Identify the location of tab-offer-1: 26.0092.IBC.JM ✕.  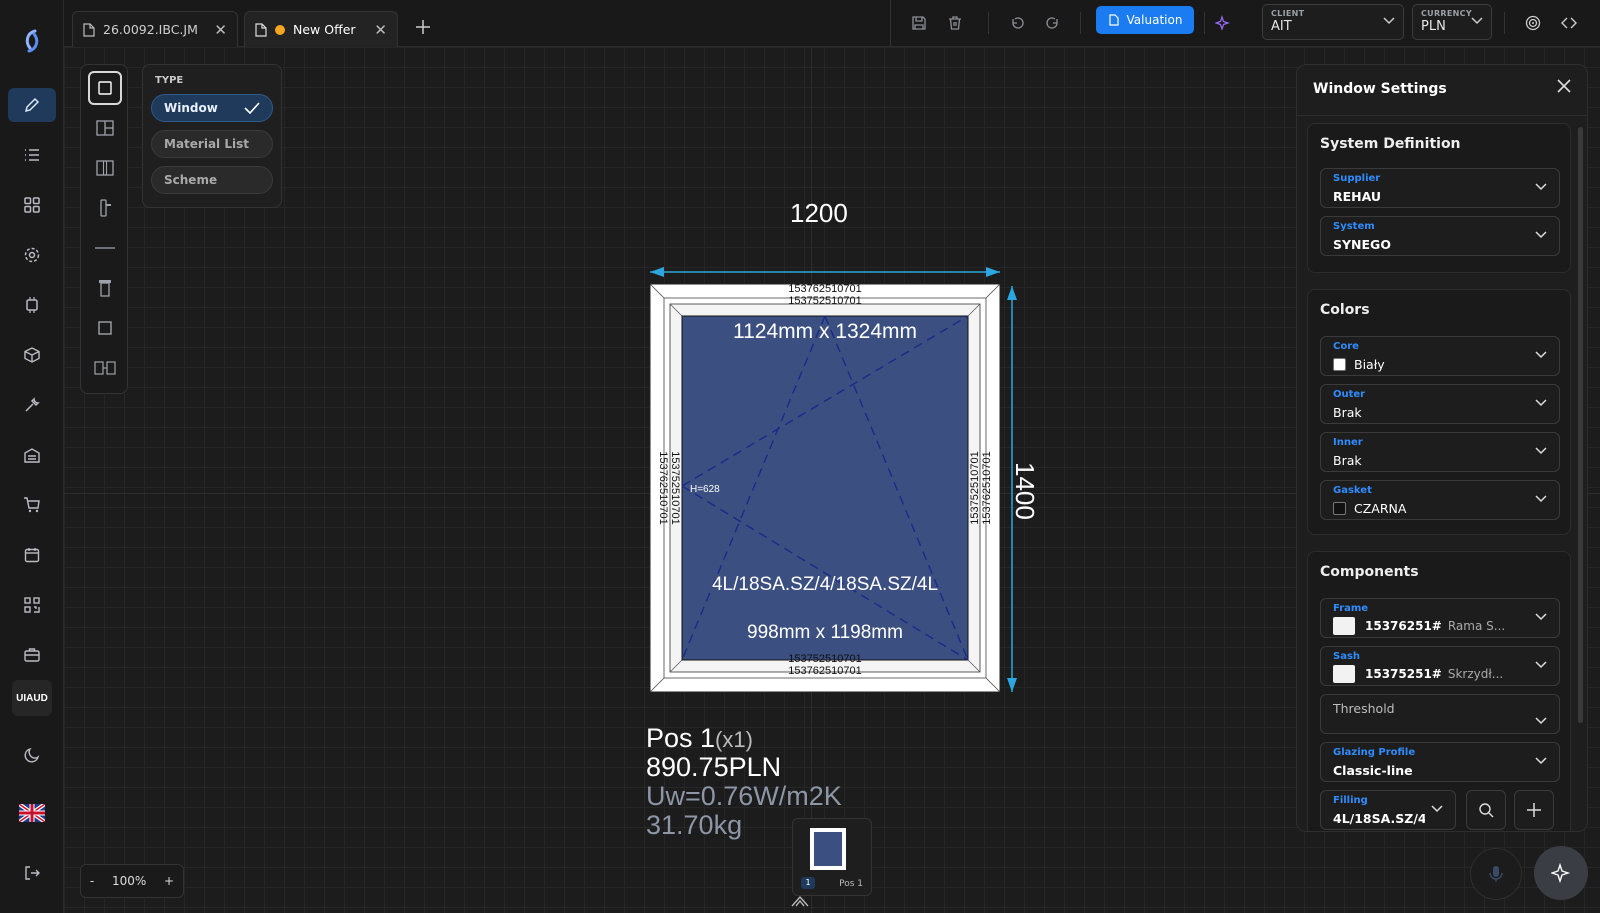
(155, 29).